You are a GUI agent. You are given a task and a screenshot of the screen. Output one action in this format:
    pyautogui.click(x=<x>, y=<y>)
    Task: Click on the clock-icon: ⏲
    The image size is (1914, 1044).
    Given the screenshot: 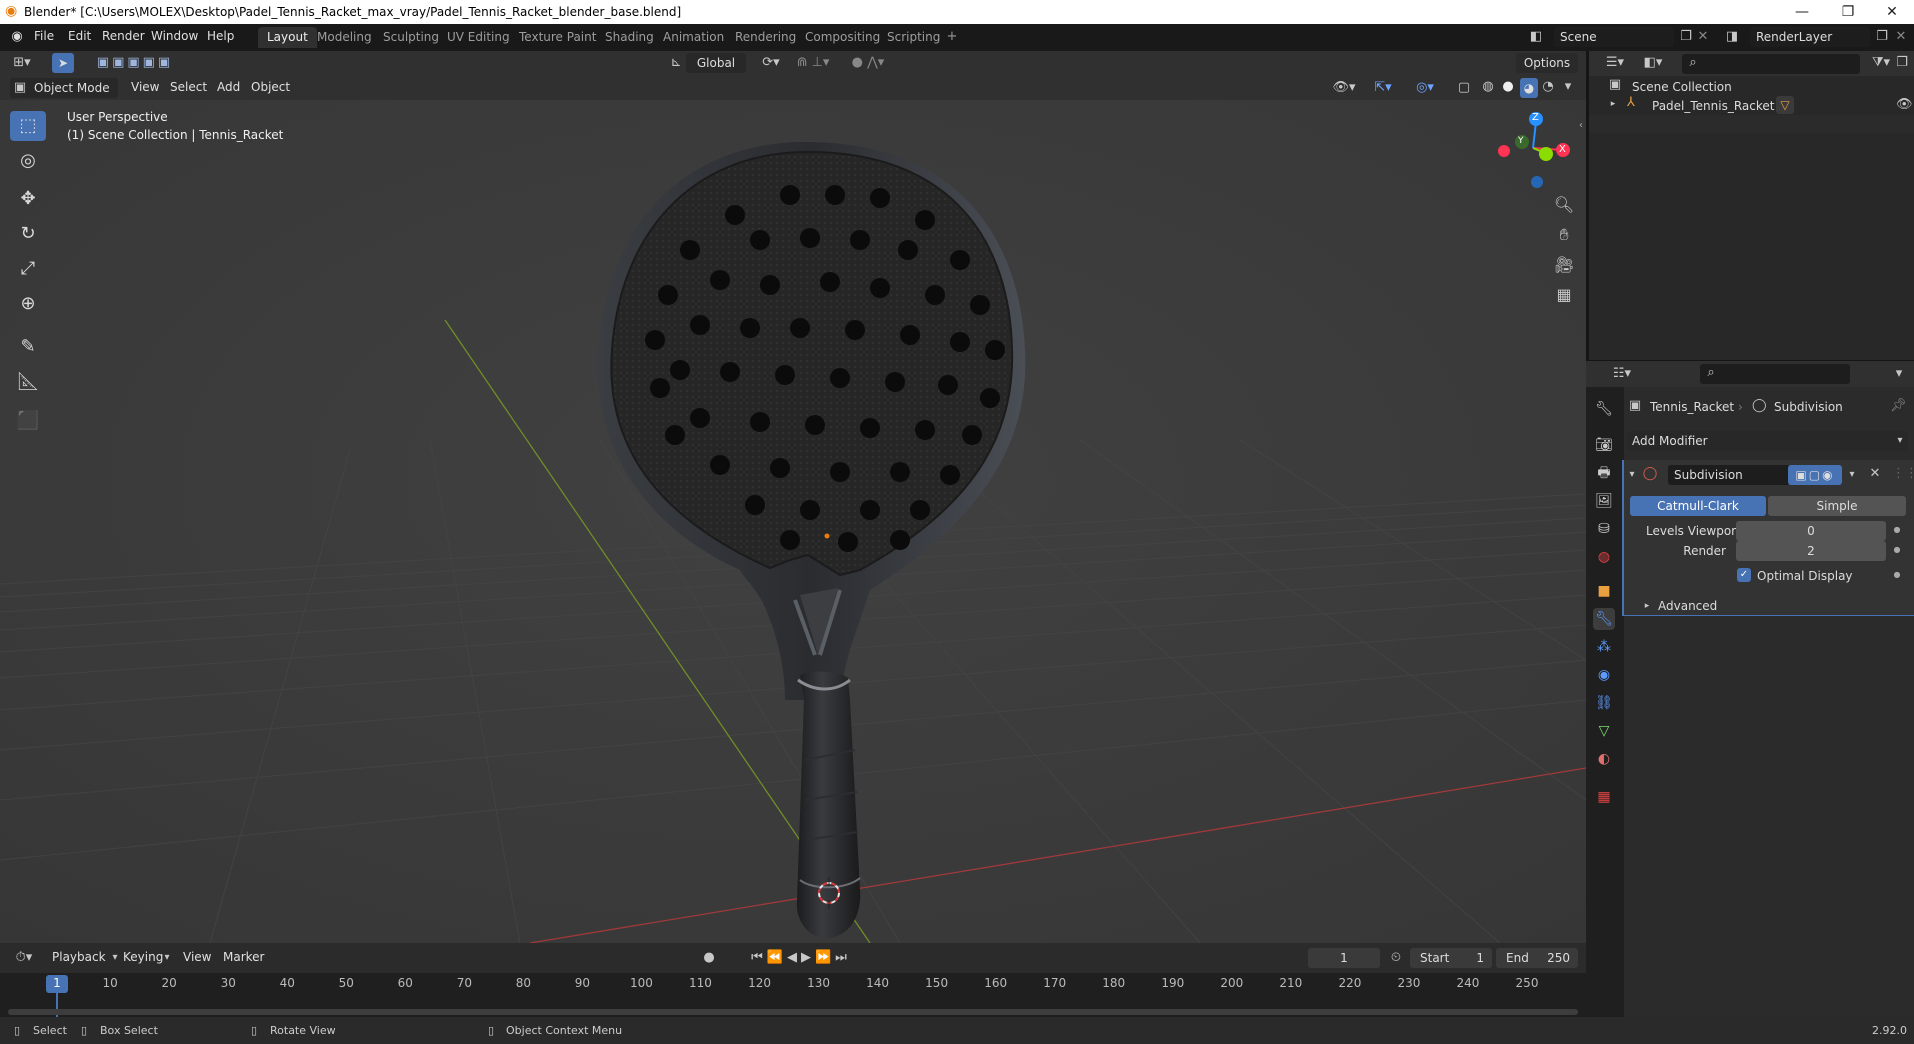 What is the action you would take?
    pyautogui.click(x=1396, y=958)
    